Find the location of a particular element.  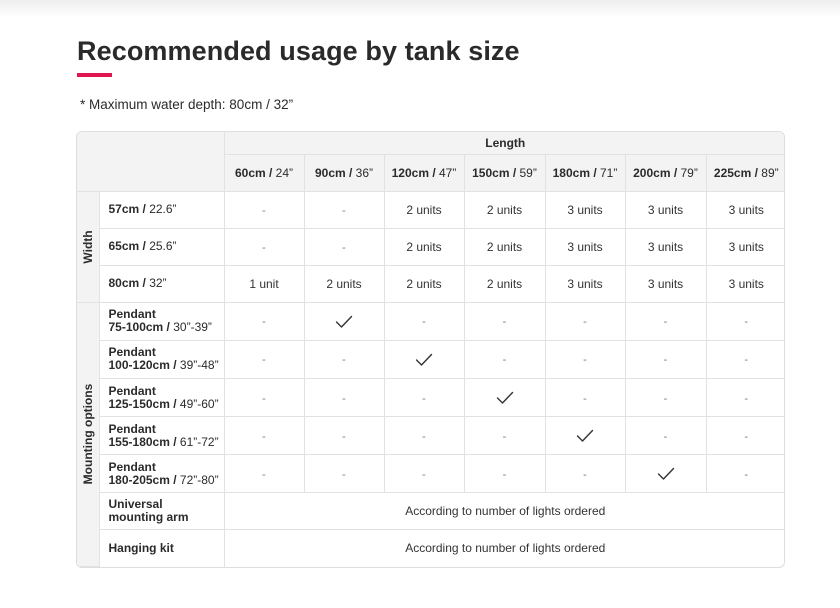

mounting-group-label: Mounting options is located at coordinates (87, 434).